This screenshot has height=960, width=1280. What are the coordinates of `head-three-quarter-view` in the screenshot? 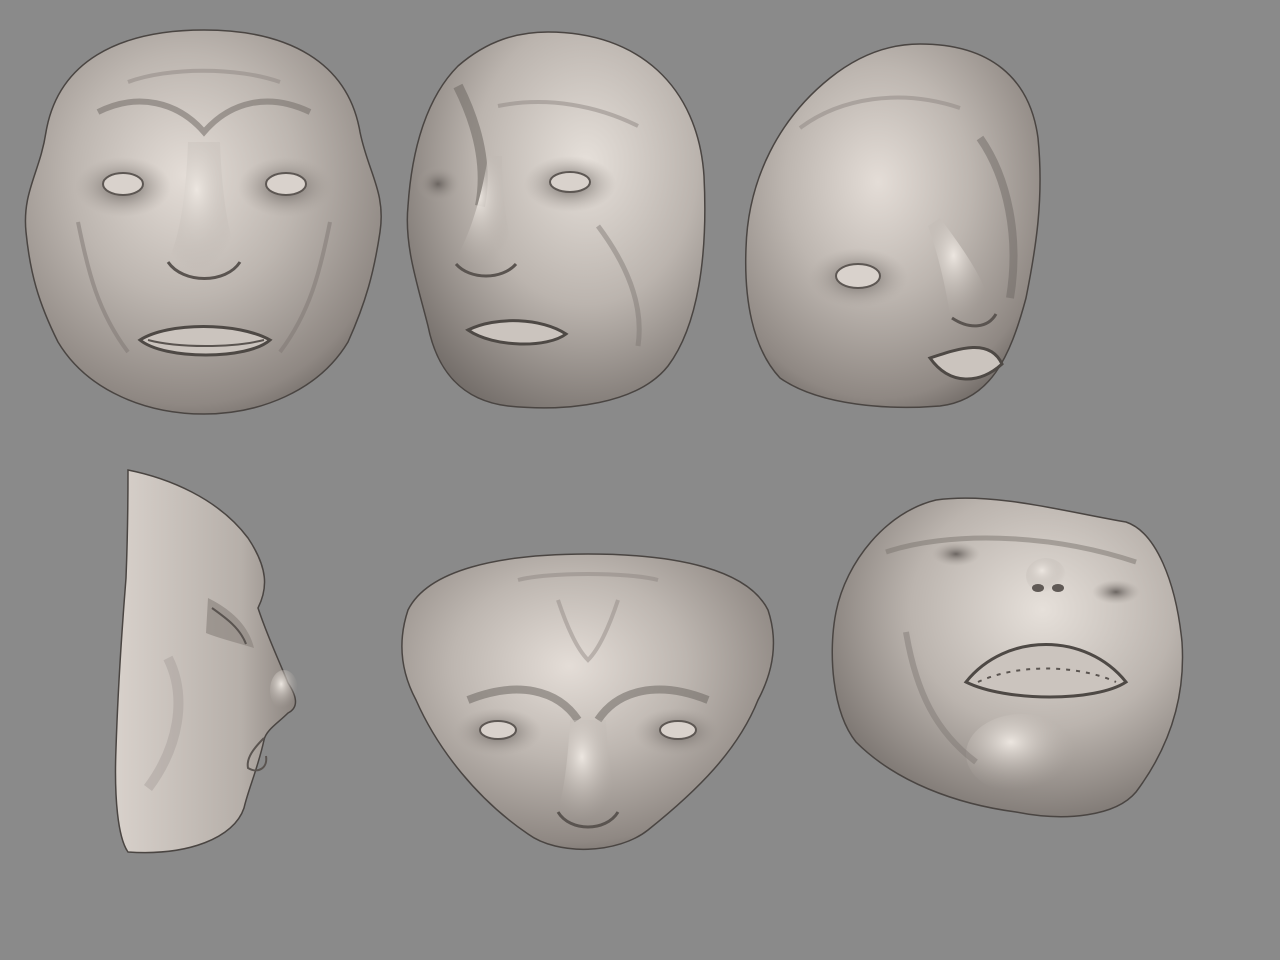 It's located at (555, 220).